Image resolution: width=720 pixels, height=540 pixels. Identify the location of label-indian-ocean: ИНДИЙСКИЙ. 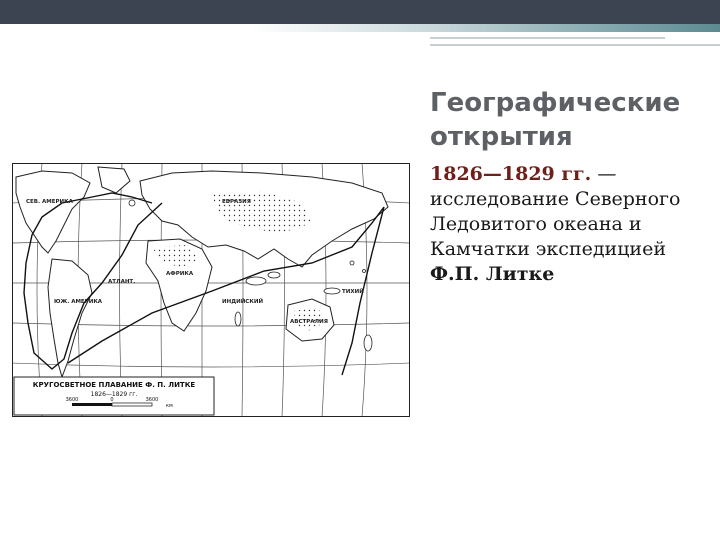
(242, 301).